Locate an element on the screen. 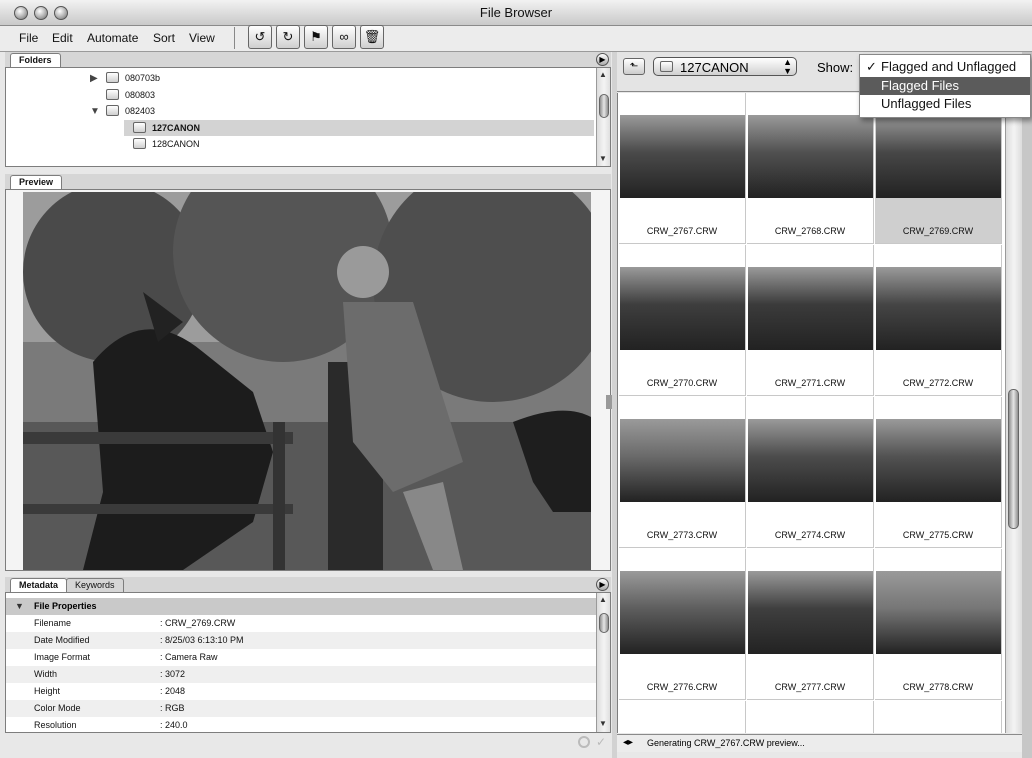 The height and width of the screenshot is (758, 1032). folder-item: 127CANON is located at coordinates (359, 127).